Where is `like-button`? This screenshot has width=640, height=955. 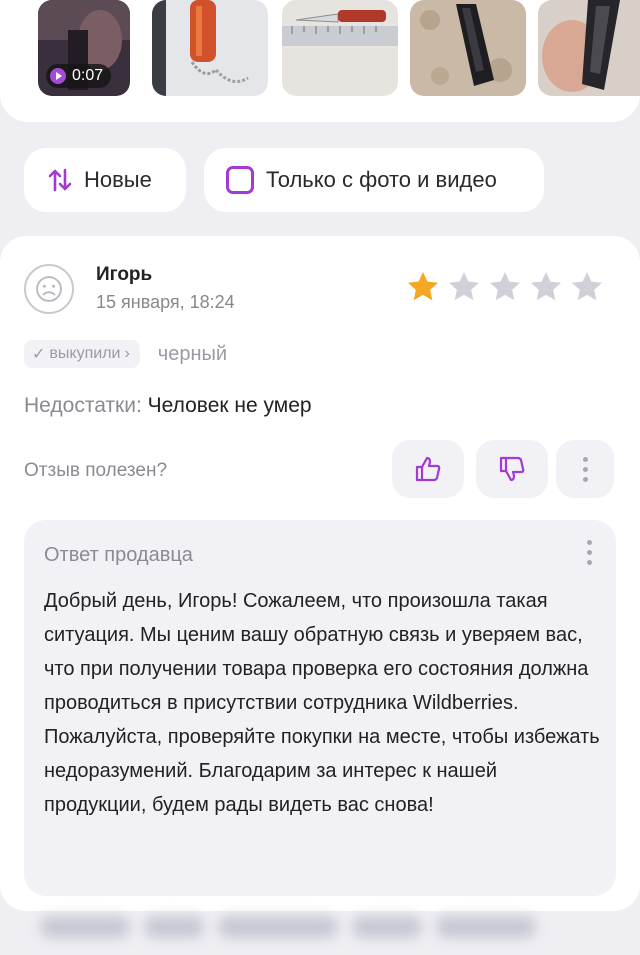
like-button is located at coordinates (428, 469).